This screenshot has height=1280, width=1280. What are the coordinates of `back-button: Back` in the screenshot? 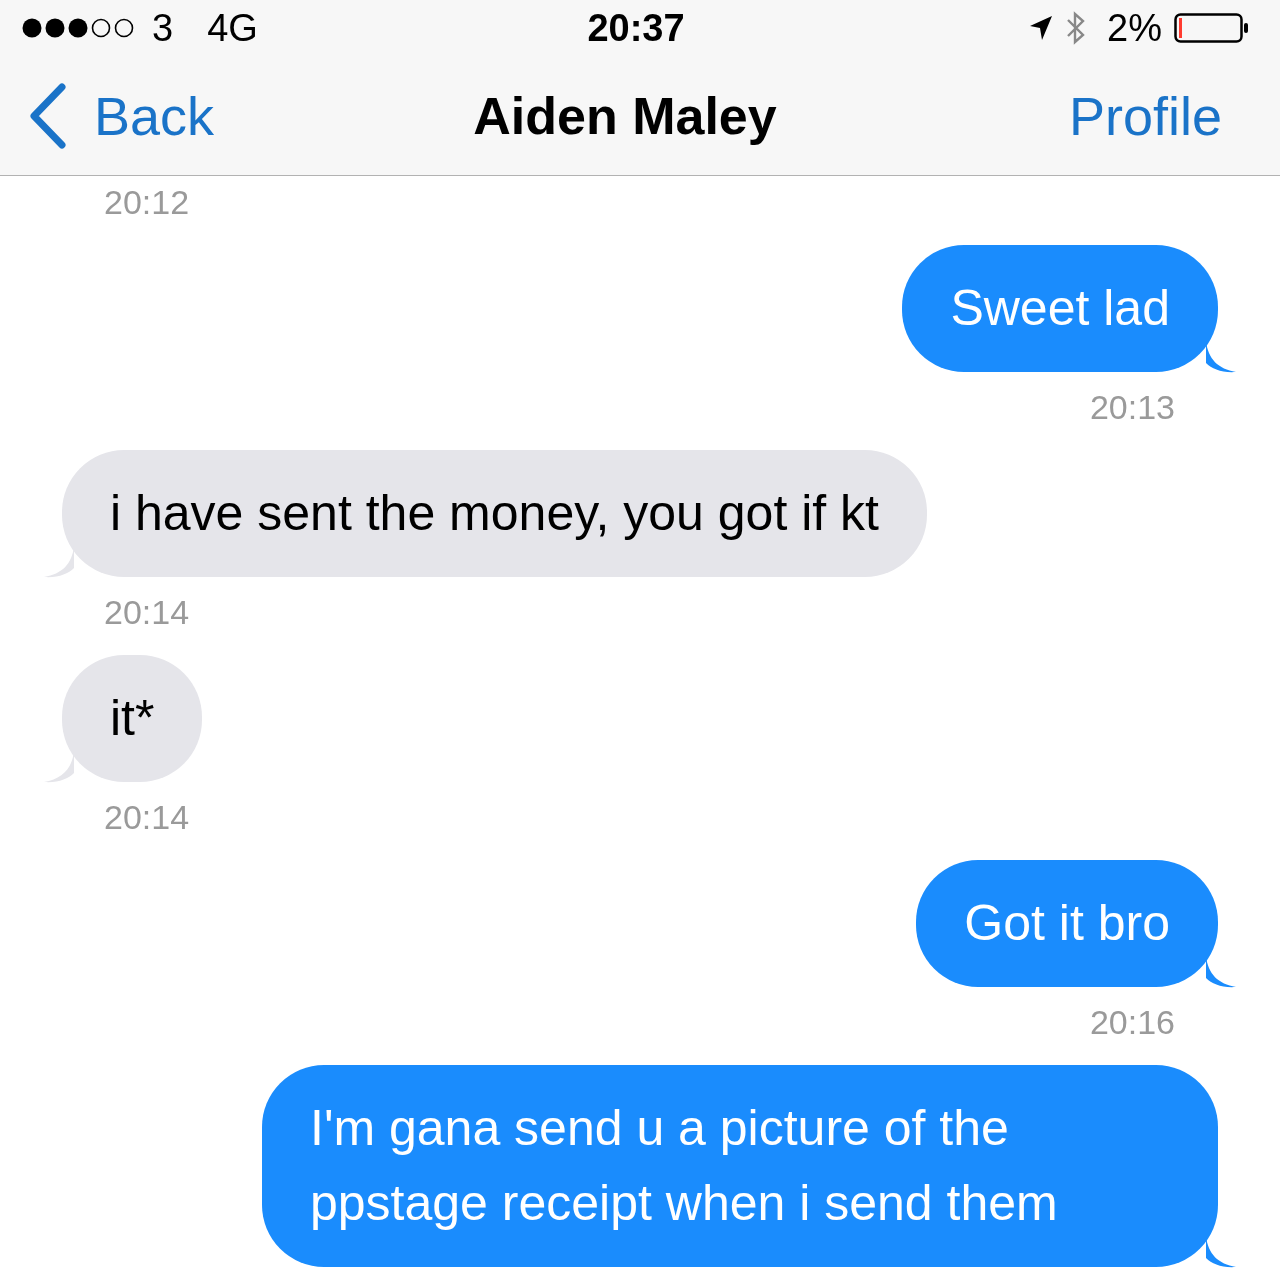 It's located at (193, 115).